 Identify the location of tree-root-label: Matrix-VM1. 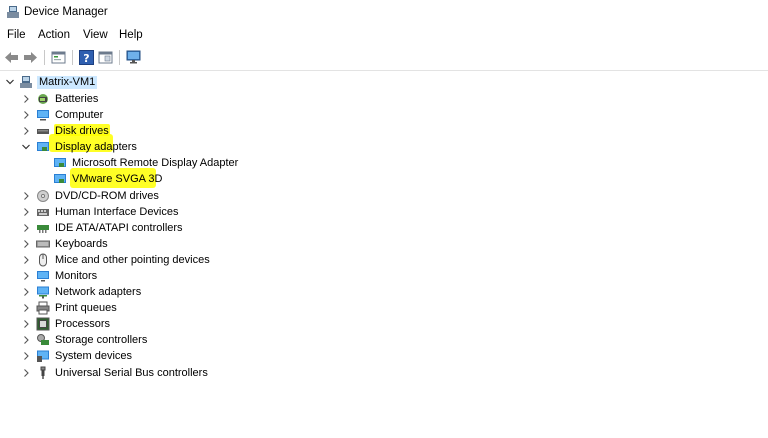
(67, 82).